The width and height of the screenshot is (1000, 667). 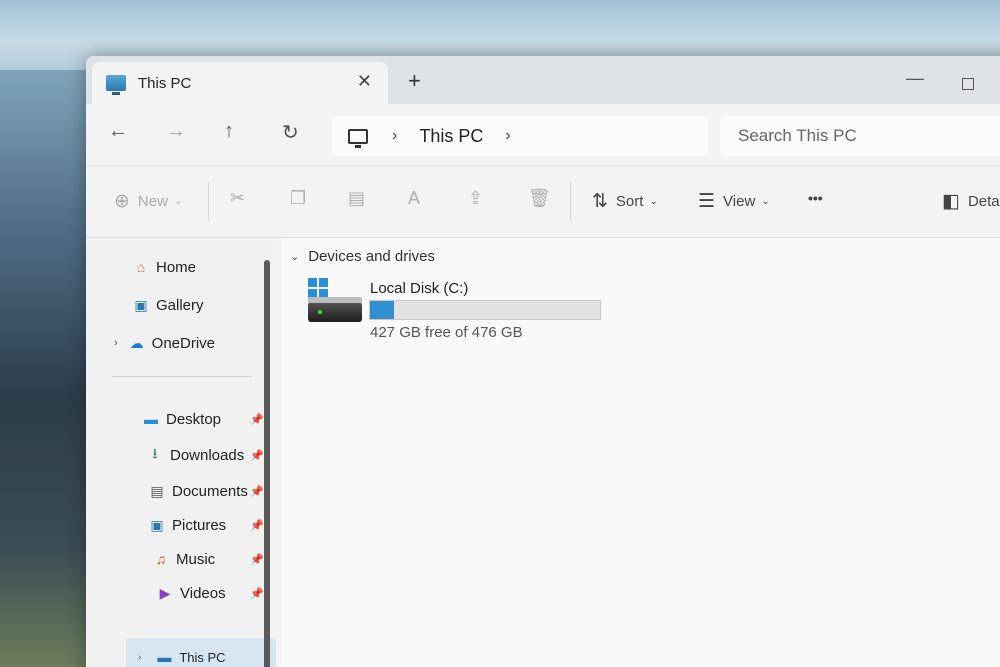 What do you see at coordinates (116, 85) in the screenshot?
I see `this-pc-icon` at bounding box center [116, 85].